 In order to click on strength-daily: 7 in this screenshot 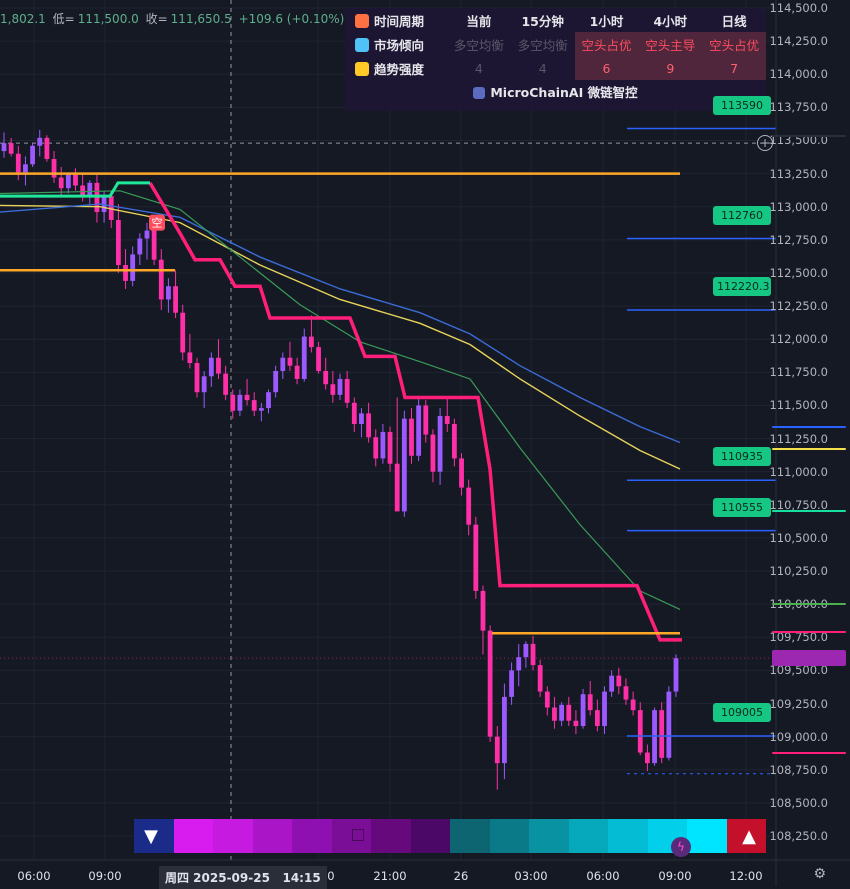, I will do `click(734, 68)`.